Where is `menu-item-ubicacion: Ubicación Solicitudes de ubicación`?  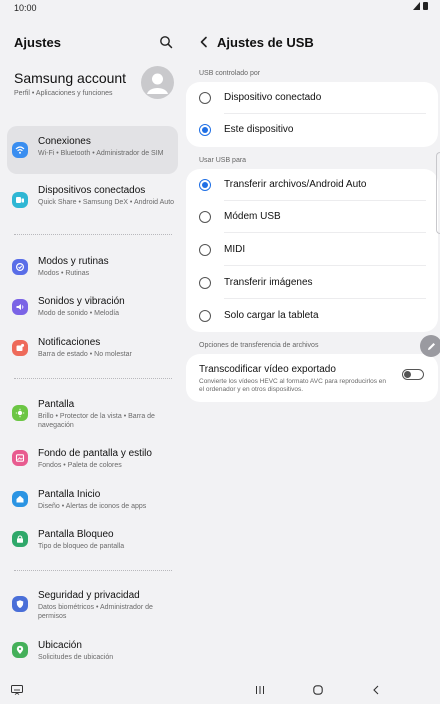
menu-item-ubicacion: Ubicación Solicitudes de ubicación is located at coordinates (92, 651).